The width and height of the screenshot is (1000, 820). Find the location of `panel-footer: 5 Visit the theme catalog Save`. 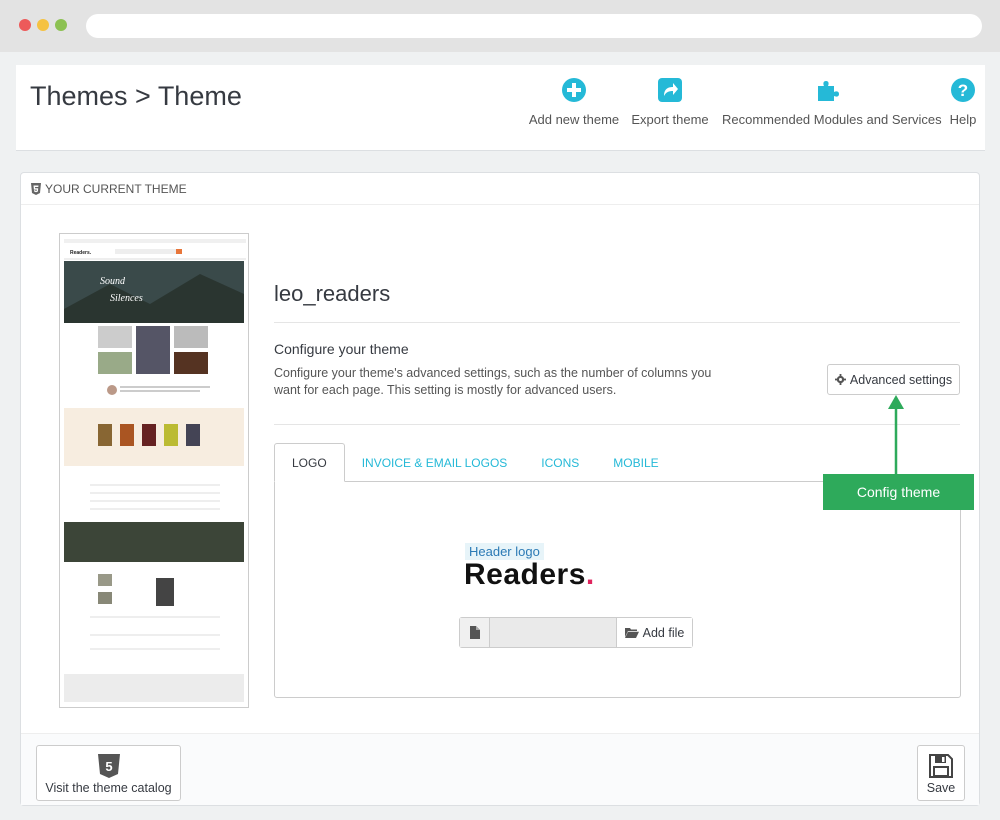

panel-footer: 5 Visit the theme catalog Save is located at coordinates (500, 769).